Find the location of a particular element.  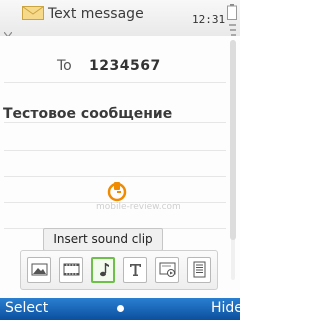

middle-softkey-dot is located at coordinates (120, 308).